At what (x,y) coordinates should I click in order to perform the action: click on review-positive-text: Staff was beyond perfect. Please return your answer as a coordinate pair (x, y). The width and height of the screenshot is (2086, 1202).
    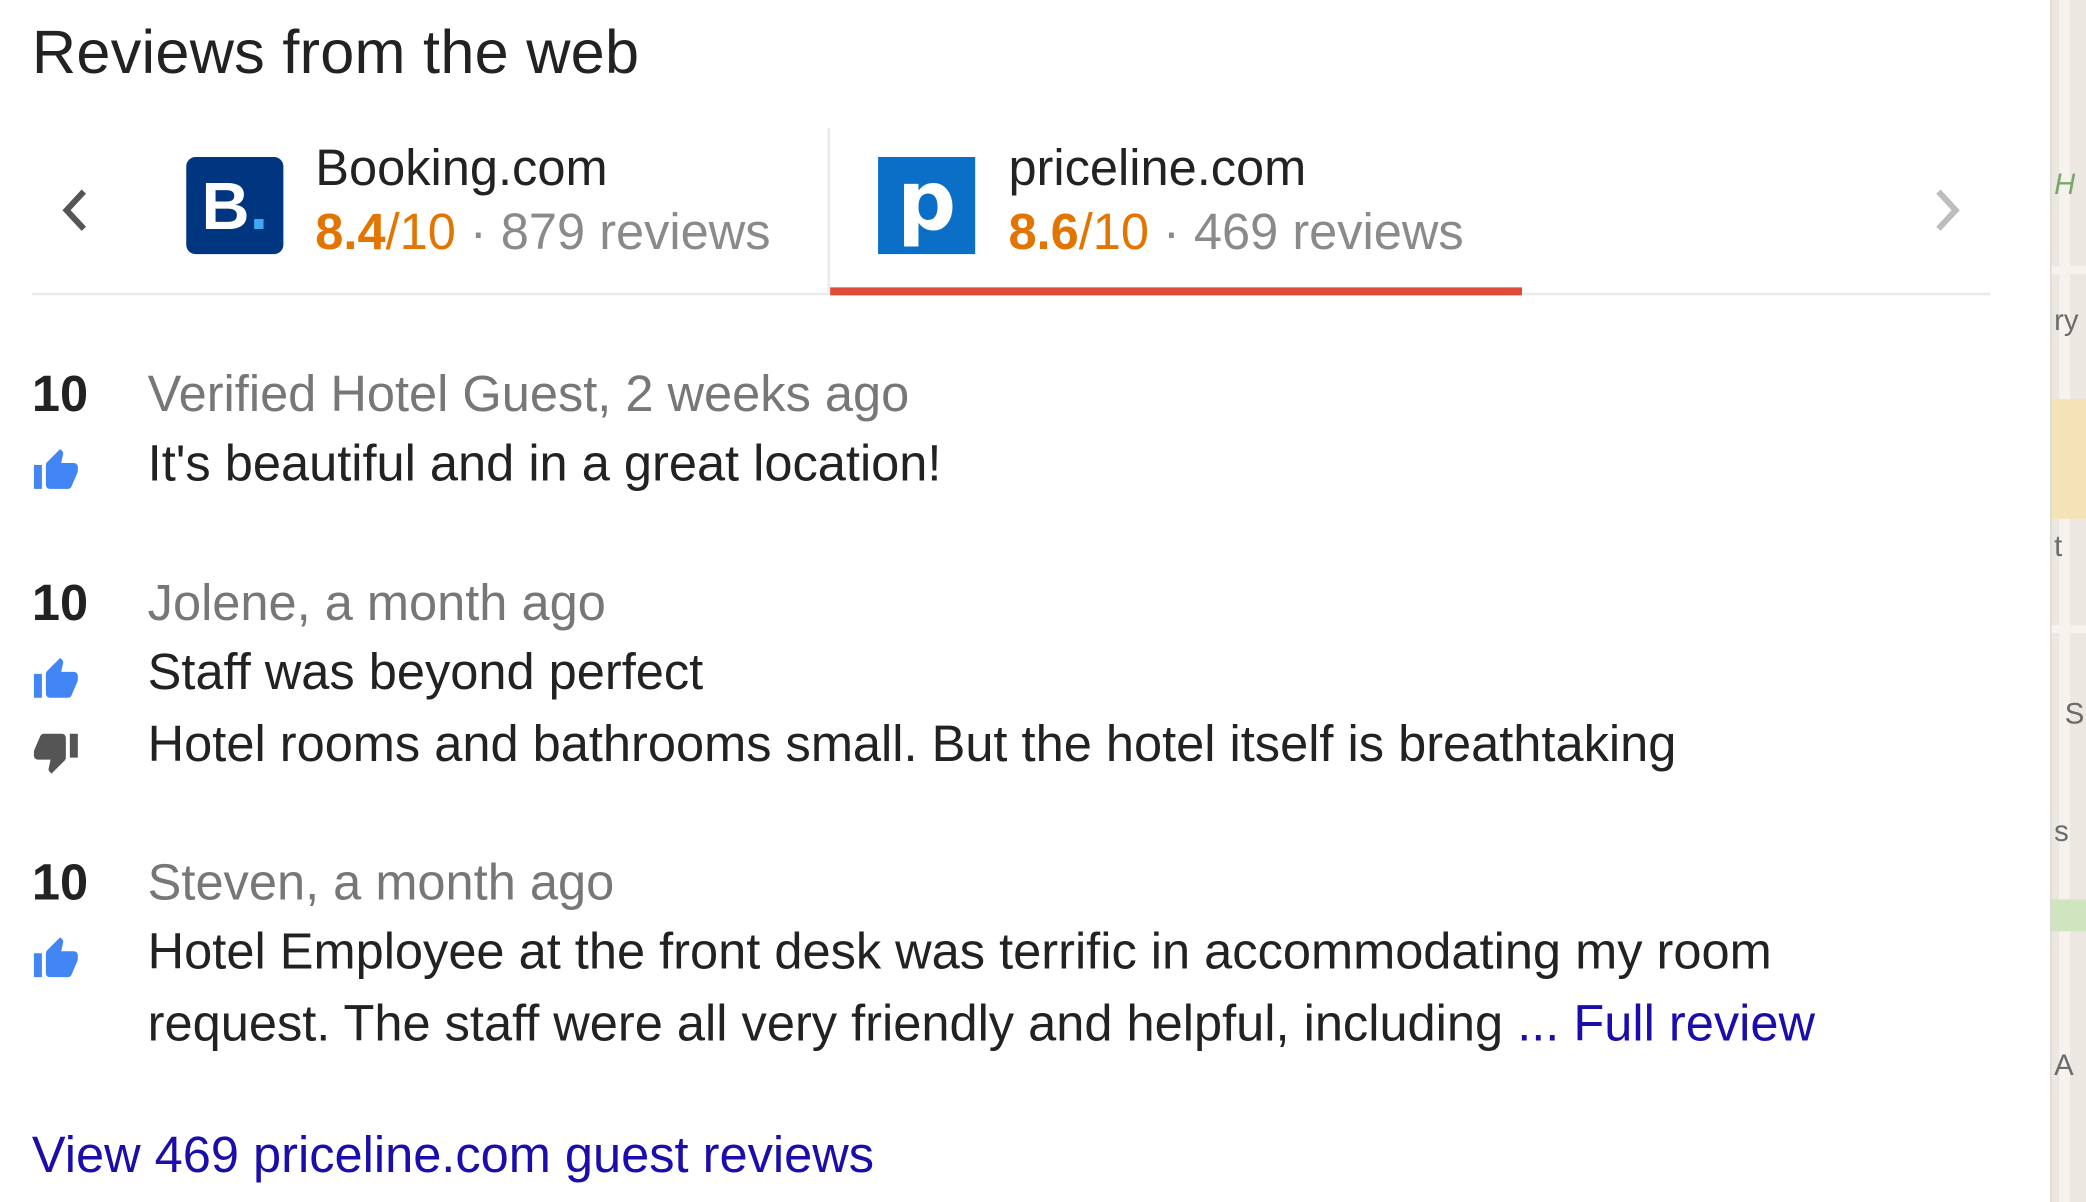
    Looking at the image, I should click on (425, 673).